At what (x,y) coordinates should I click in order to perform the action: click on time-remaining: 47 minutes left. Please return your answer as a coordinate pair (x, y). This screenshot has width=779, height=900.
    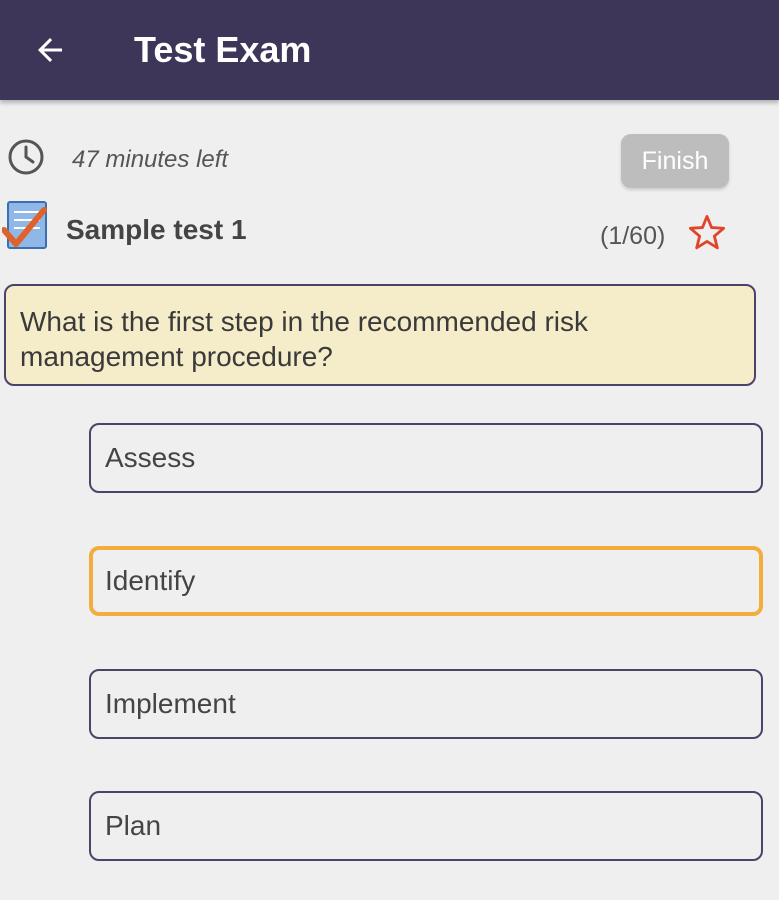
    Looking at the image, I should click on (150, 159).